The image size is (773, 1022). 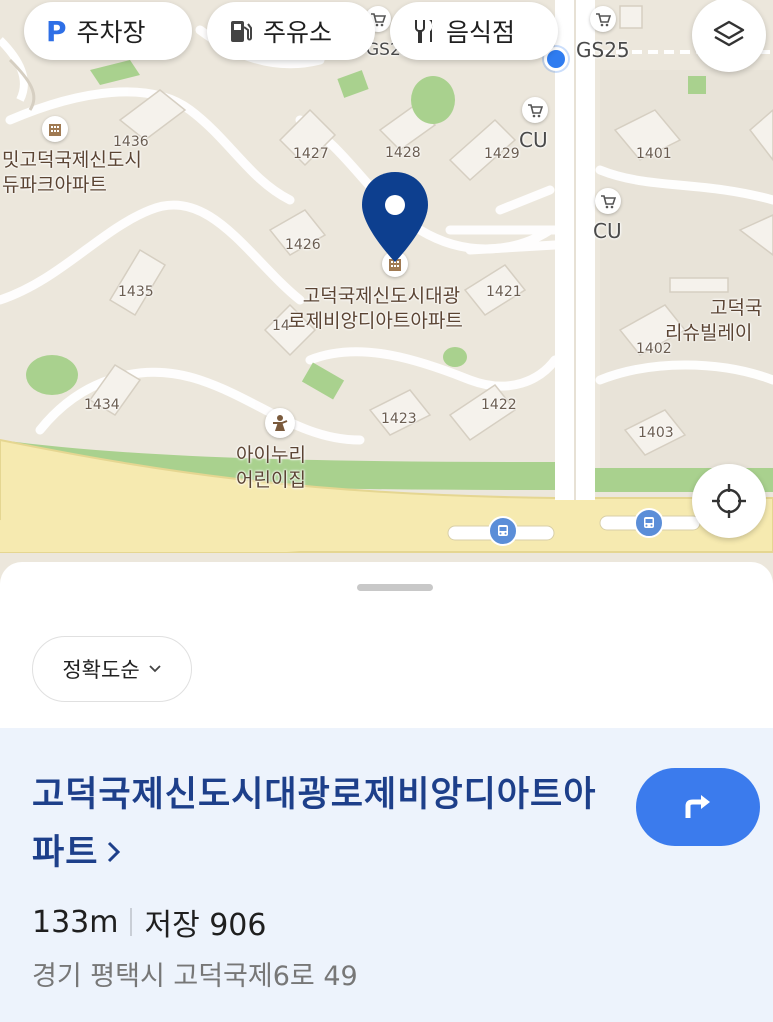 I want to click on directions-button, so click(x=698, y=807).